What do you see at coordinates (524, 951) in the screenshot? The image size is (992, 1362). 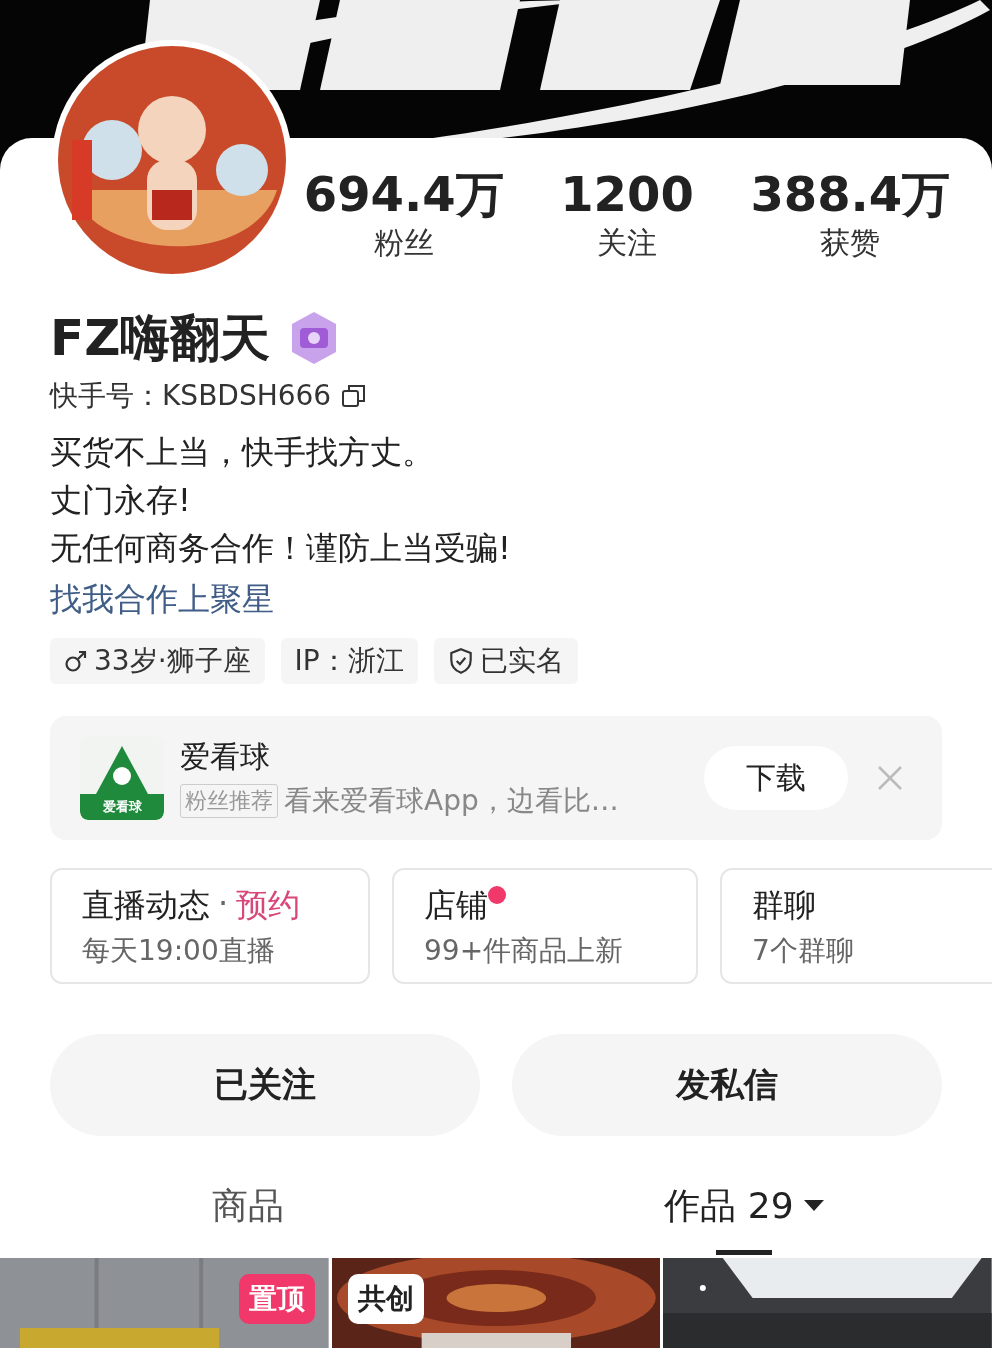 I see `shortcut-subtitle: 99+件商品上新` at bounding box center [524, 951].